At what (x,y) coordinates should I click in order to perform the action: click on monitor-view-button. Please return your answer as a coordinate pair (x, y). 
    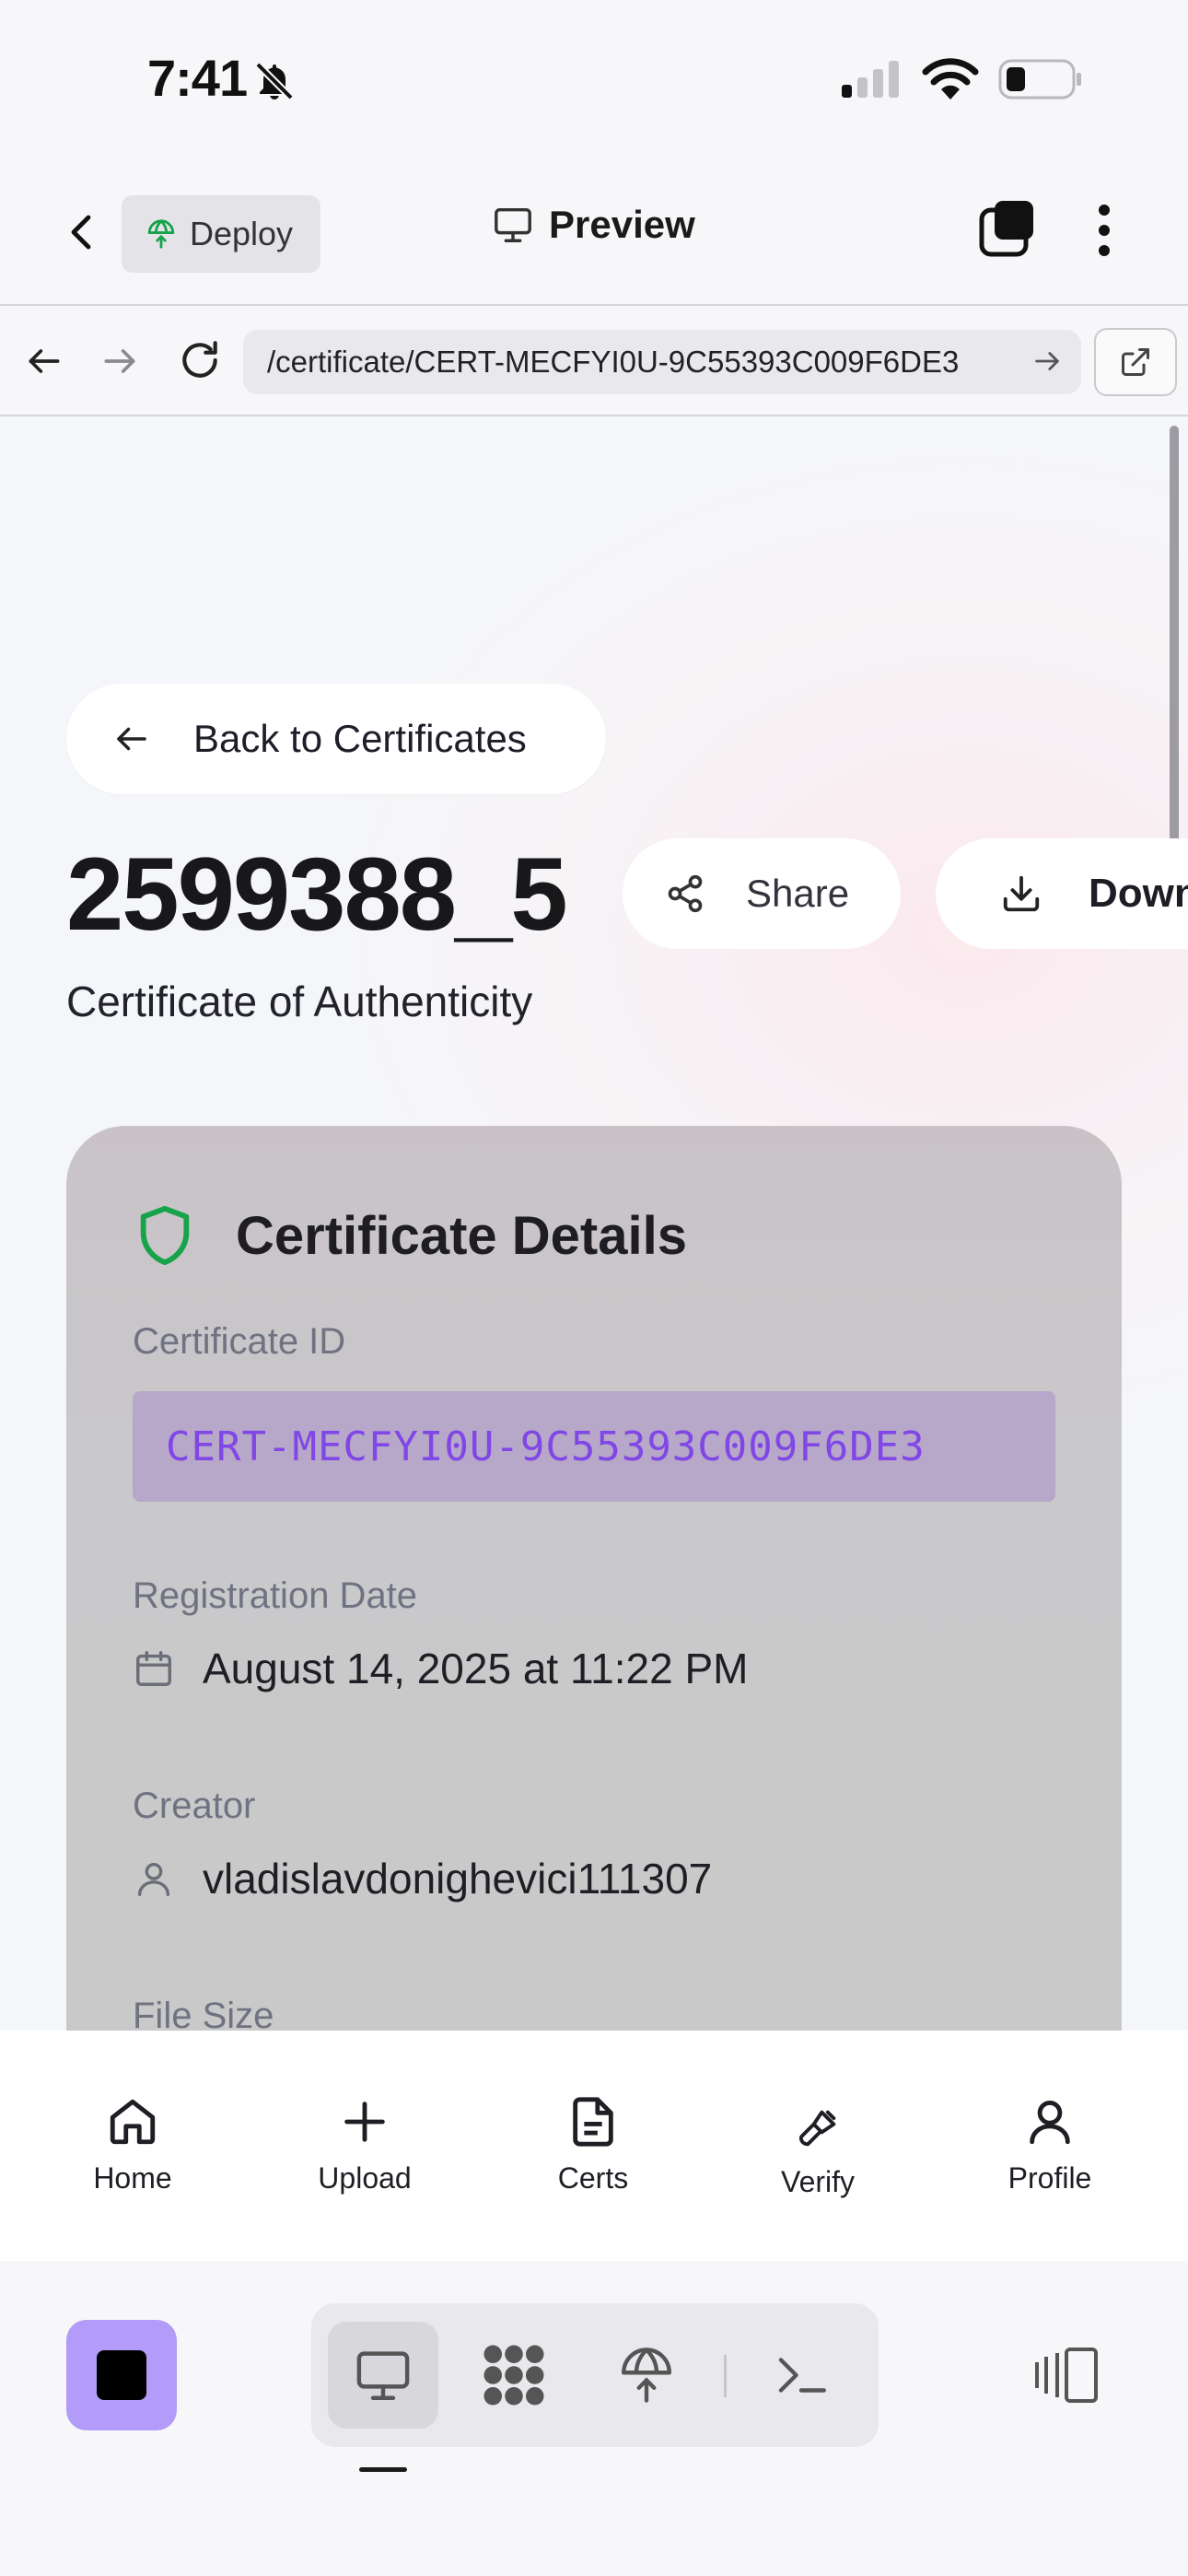
    Looking at the image, I should click on (383, 2375).